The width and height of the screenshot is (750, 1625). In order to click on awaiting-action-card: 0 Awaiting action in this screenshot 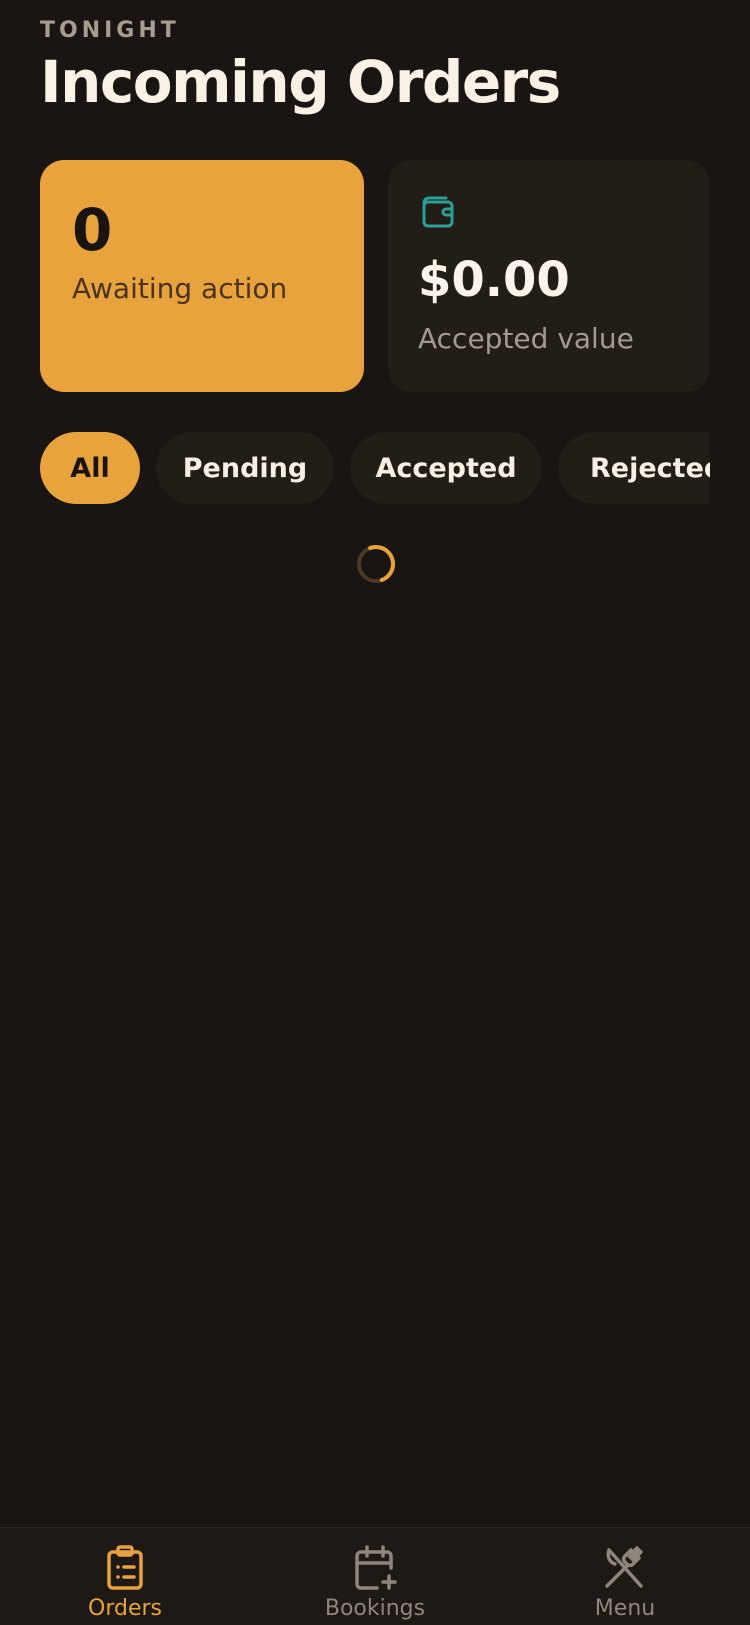, I will do `click(202, 276)`.